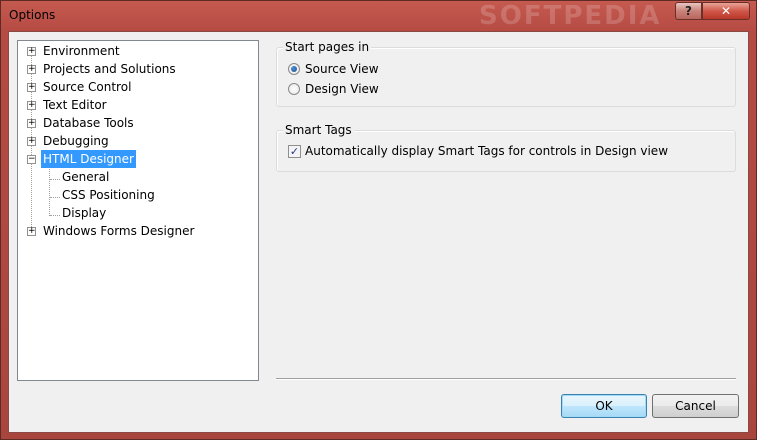  I want to click on tree-item-label: Text Editor, so click(75, 105).